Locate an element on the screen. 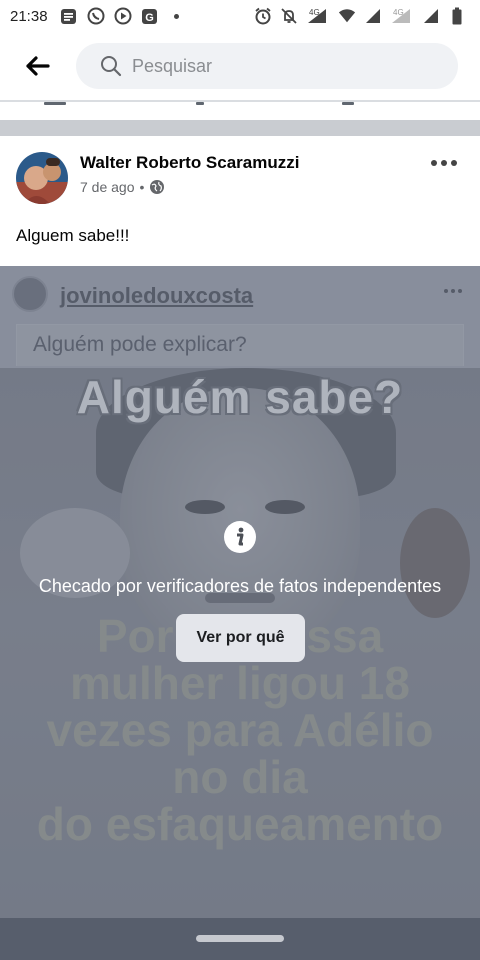 Image resolution: width=480 pixels, height=960 pixels. system-nav-bar is located at coordinates (240, 939).